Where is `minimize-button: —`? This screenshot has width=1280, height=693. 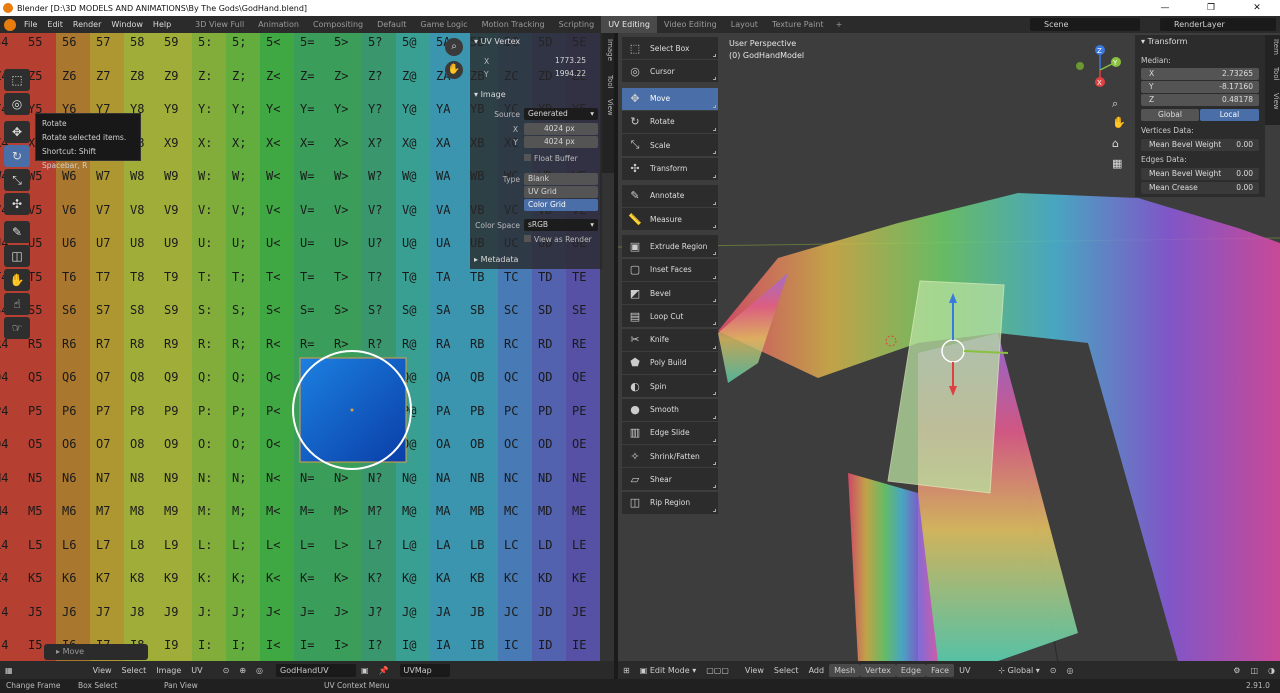 minimize-button: — is located at coordinates (1165, 8).